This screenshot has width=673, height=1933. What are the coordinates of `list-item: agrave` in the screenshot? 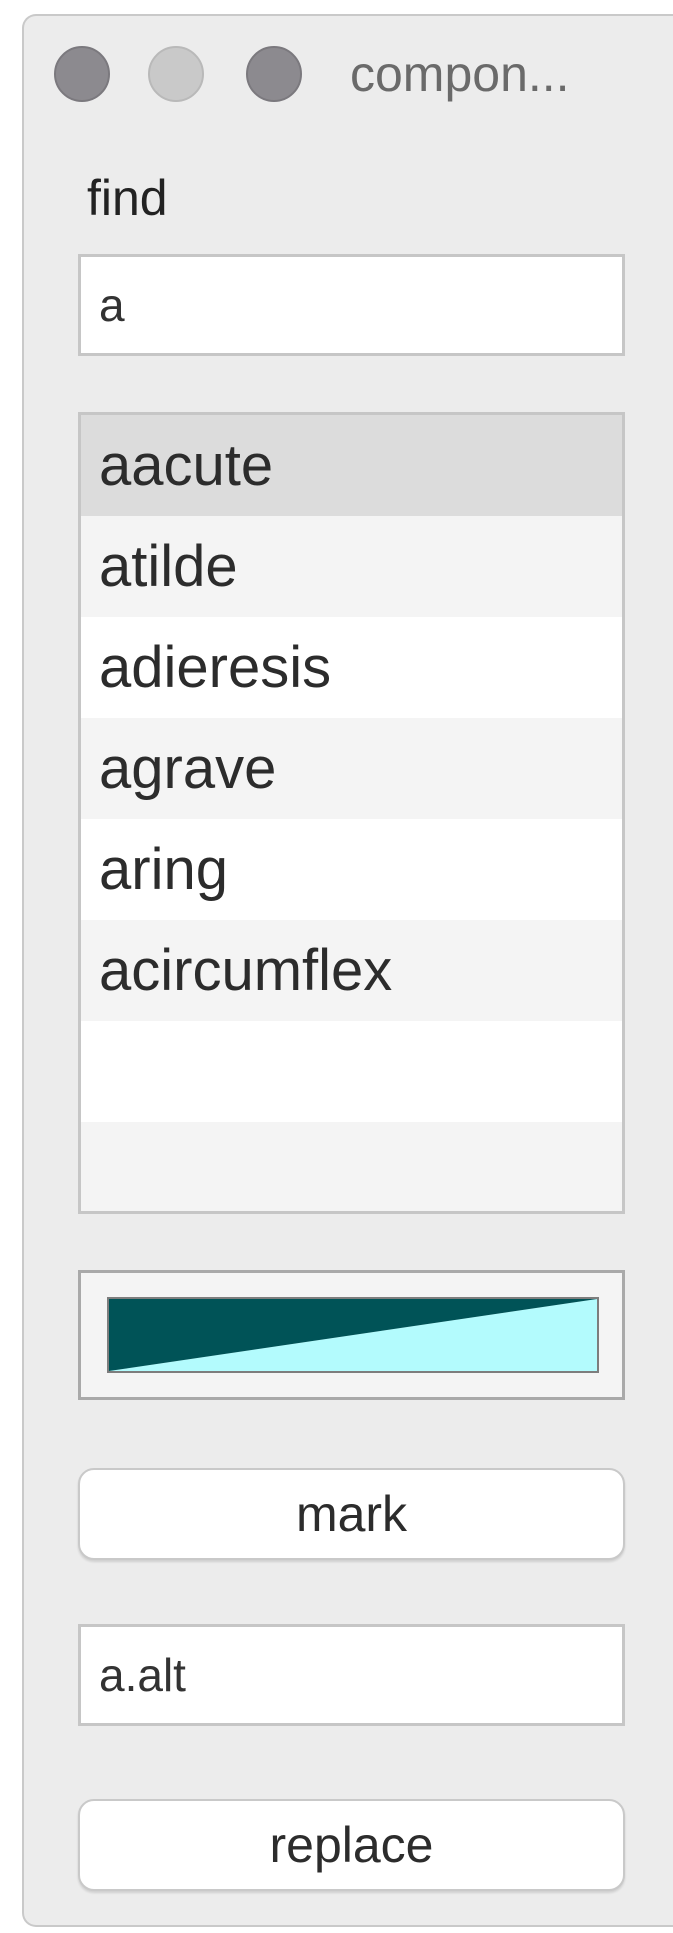 It's located at (351, 768).